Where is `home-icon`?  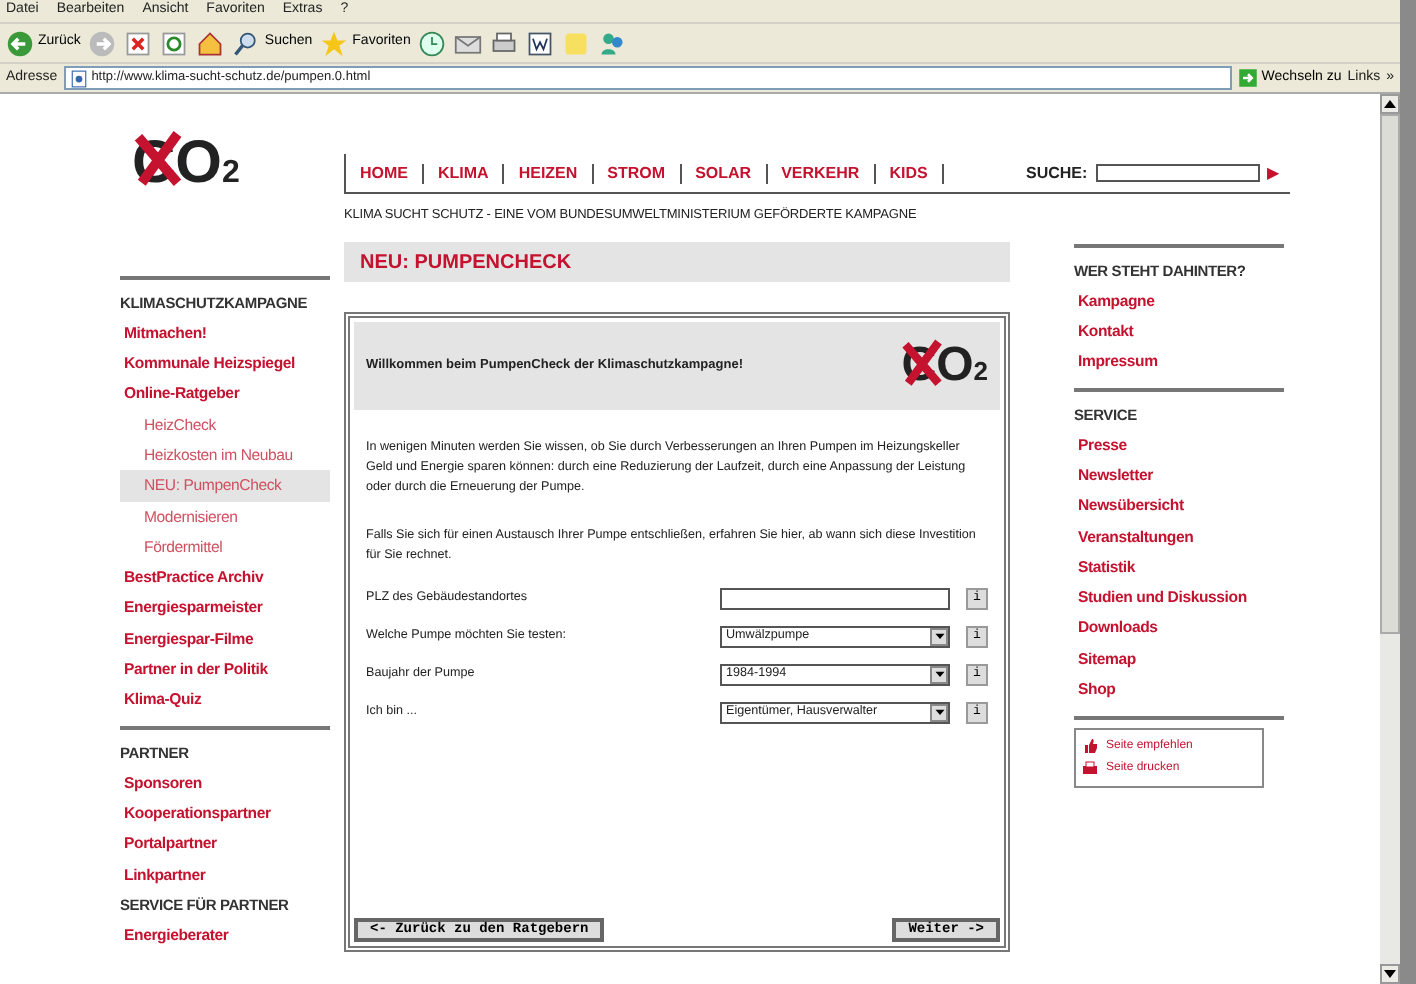
home-icon is located at coordinates (210, 43).